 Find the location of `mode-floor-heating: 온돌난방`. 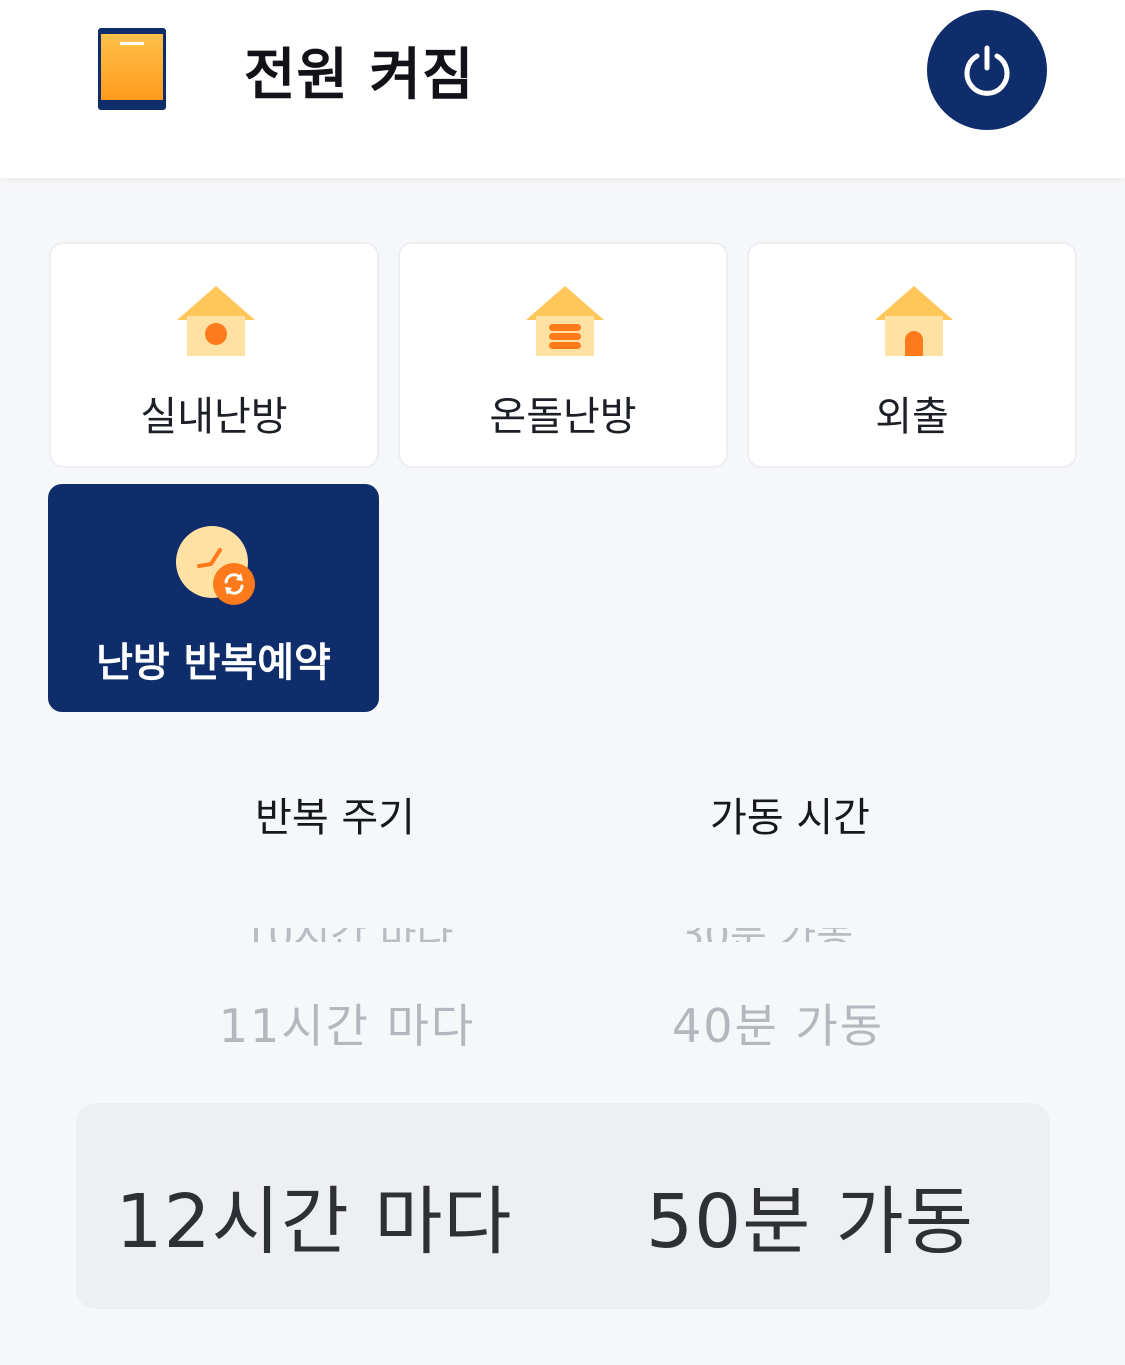

mode-floor-heating: 온돌난방 is located at coordinates (563, 355).